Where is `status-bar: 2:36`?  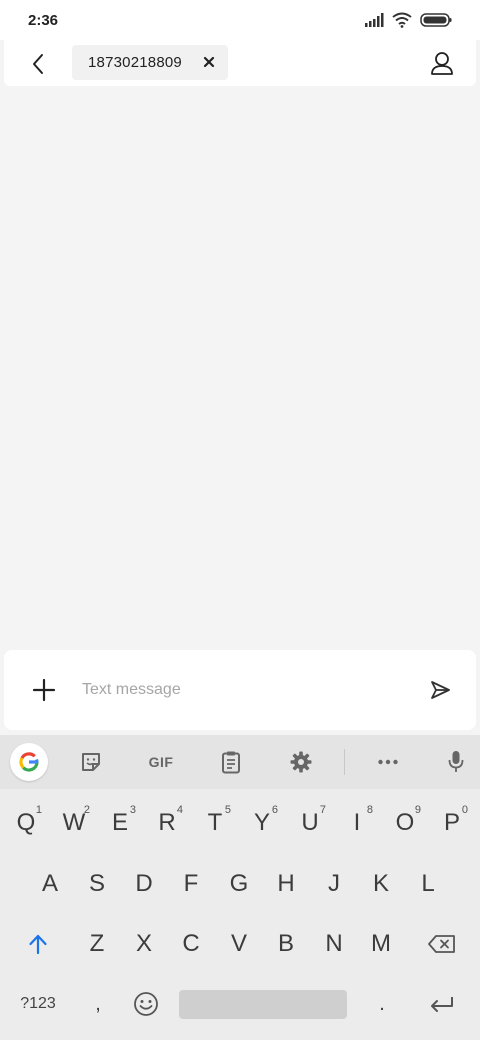 status-bar: 2:36 is located at coordinates (240, 20).